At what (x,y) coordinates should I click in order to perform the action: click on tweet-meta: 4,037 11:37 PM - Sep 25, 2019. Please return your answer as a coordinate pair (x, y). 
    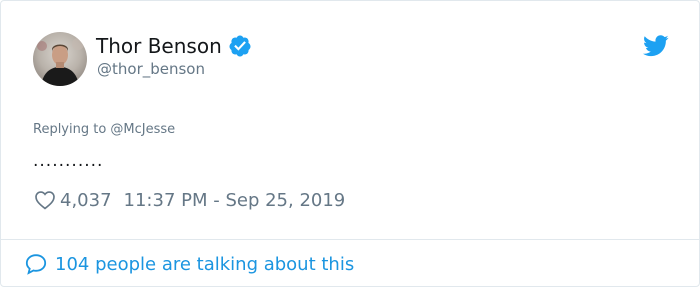
    Looking at the image, I should click on (189, 200).